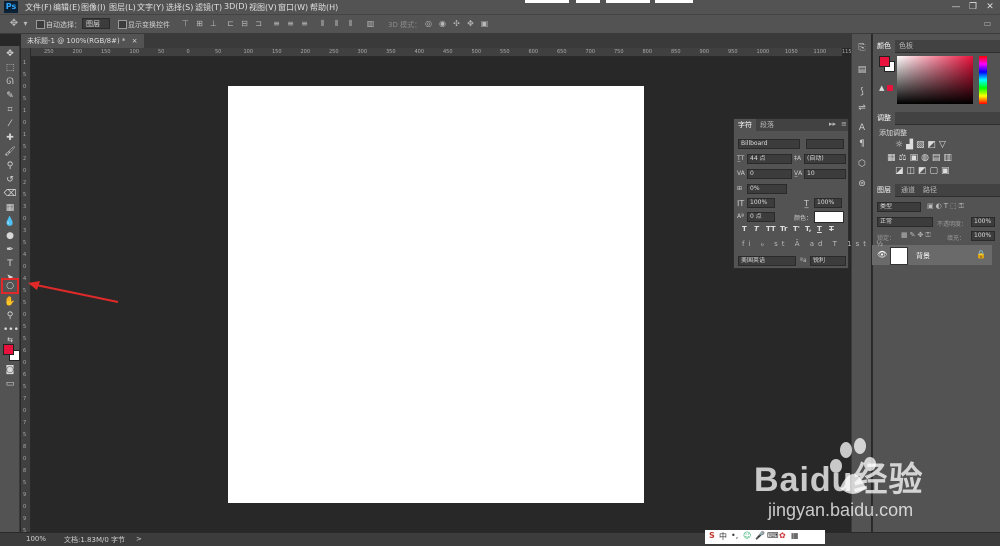 The width and height of the screenshot is (1000, 546). I want to click on hand-tool-icon: ✋, so click(10, 302).